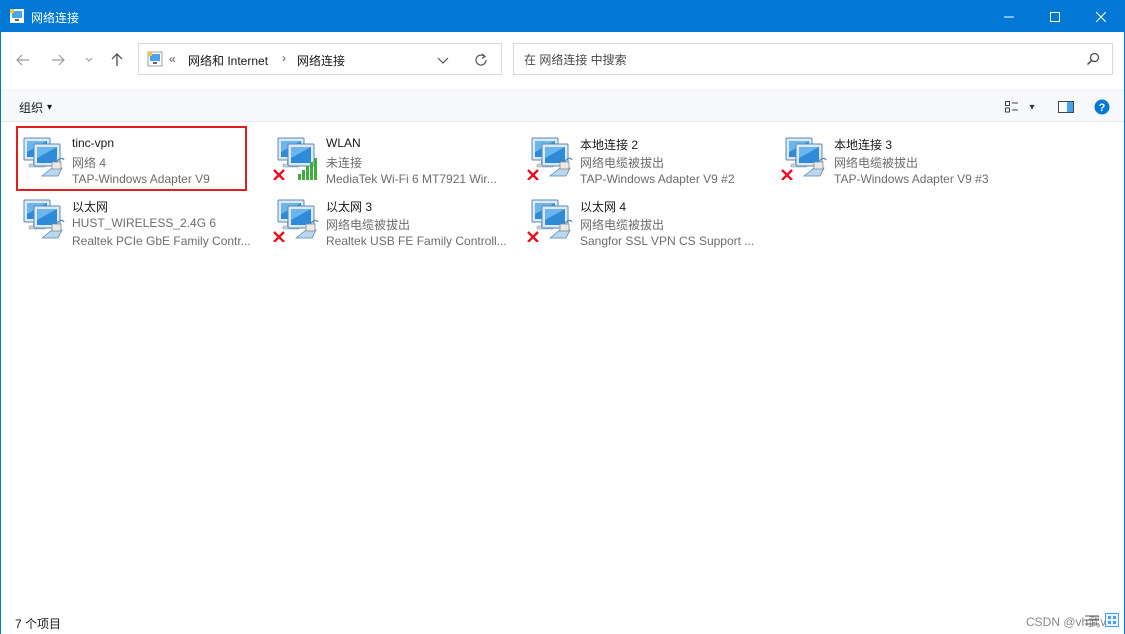 This screenshot has width=1125, height=634. I want to click on organize-label: 组织, so click(31, 108).